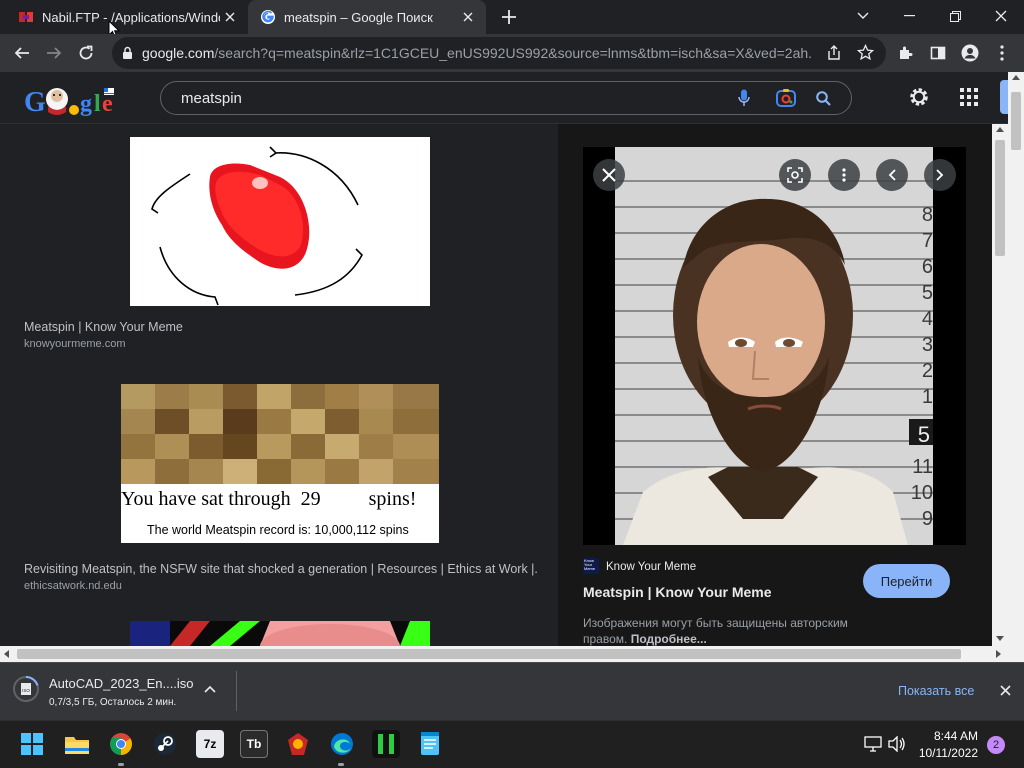  Describe the element at coordinates (609, 175) in the screenshot. I see `close-preview-button` at that location.